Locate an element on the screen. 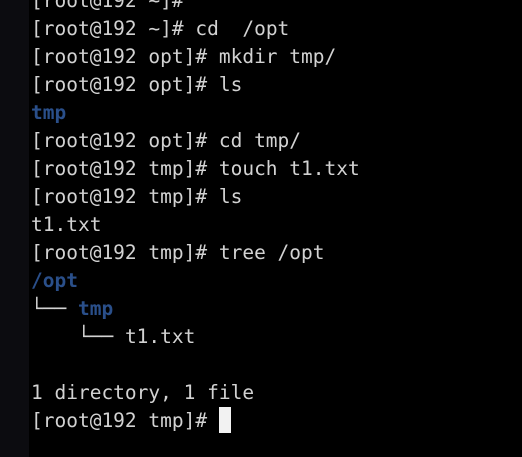 The width and height of the screenshot is (522, 457). text-cursor is located at coordinates (224, 420).